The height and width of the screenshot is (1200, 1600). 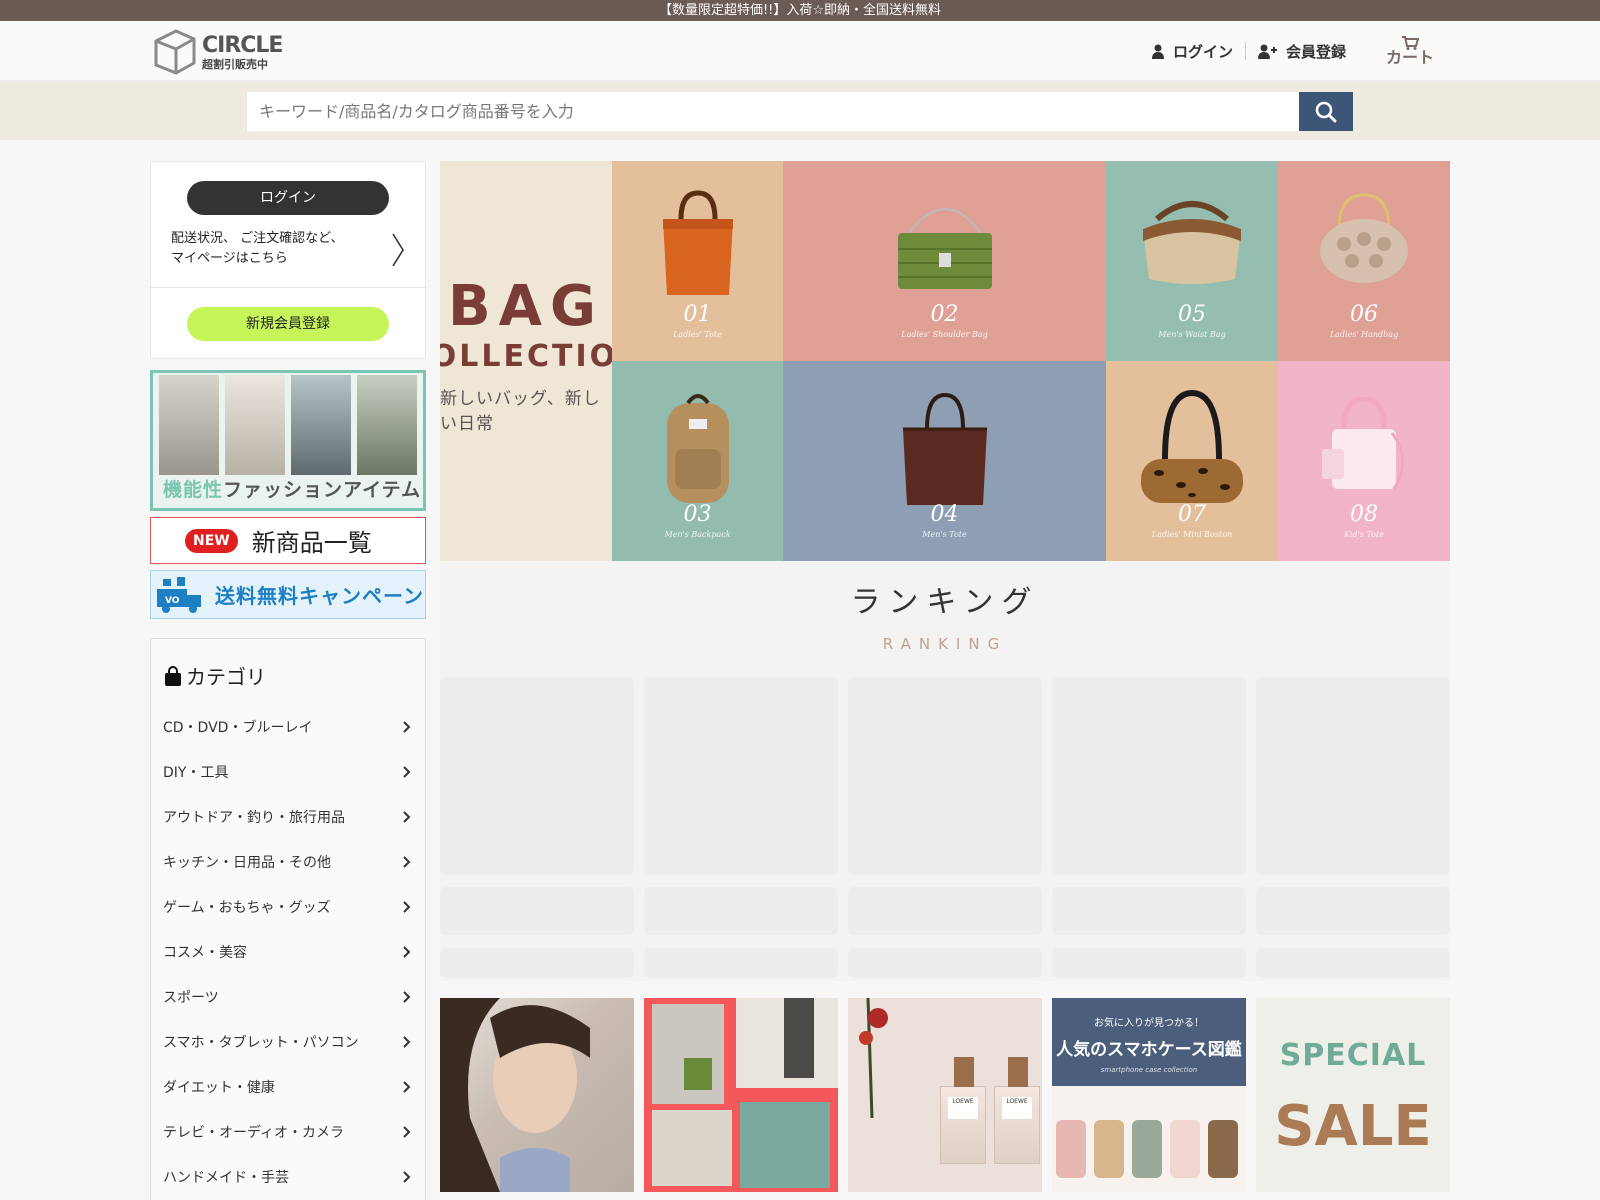 What do you see at coordinates (205, 952) in the screenshot?
I see `category-label: コスメ・美容` at bounding box center [205, 952].